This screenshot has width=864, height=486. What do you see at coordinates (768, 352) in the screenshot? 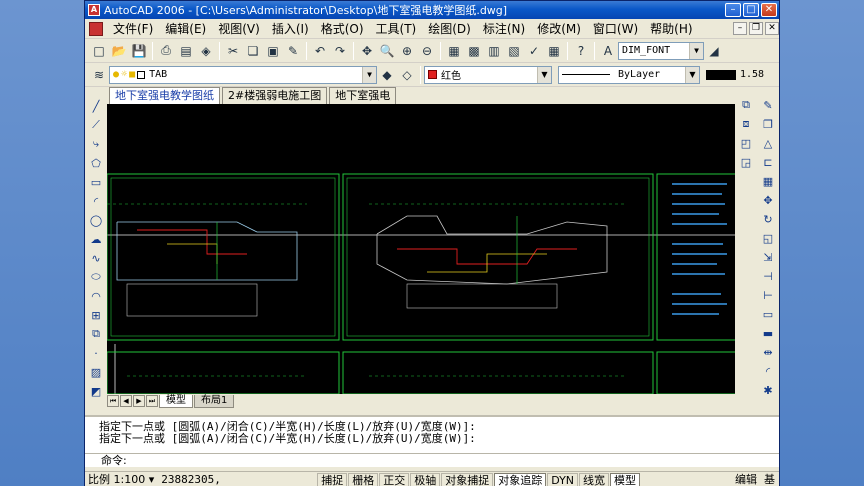
I see `chamfer-icon: ⇹` at bounding box center [768, 352].